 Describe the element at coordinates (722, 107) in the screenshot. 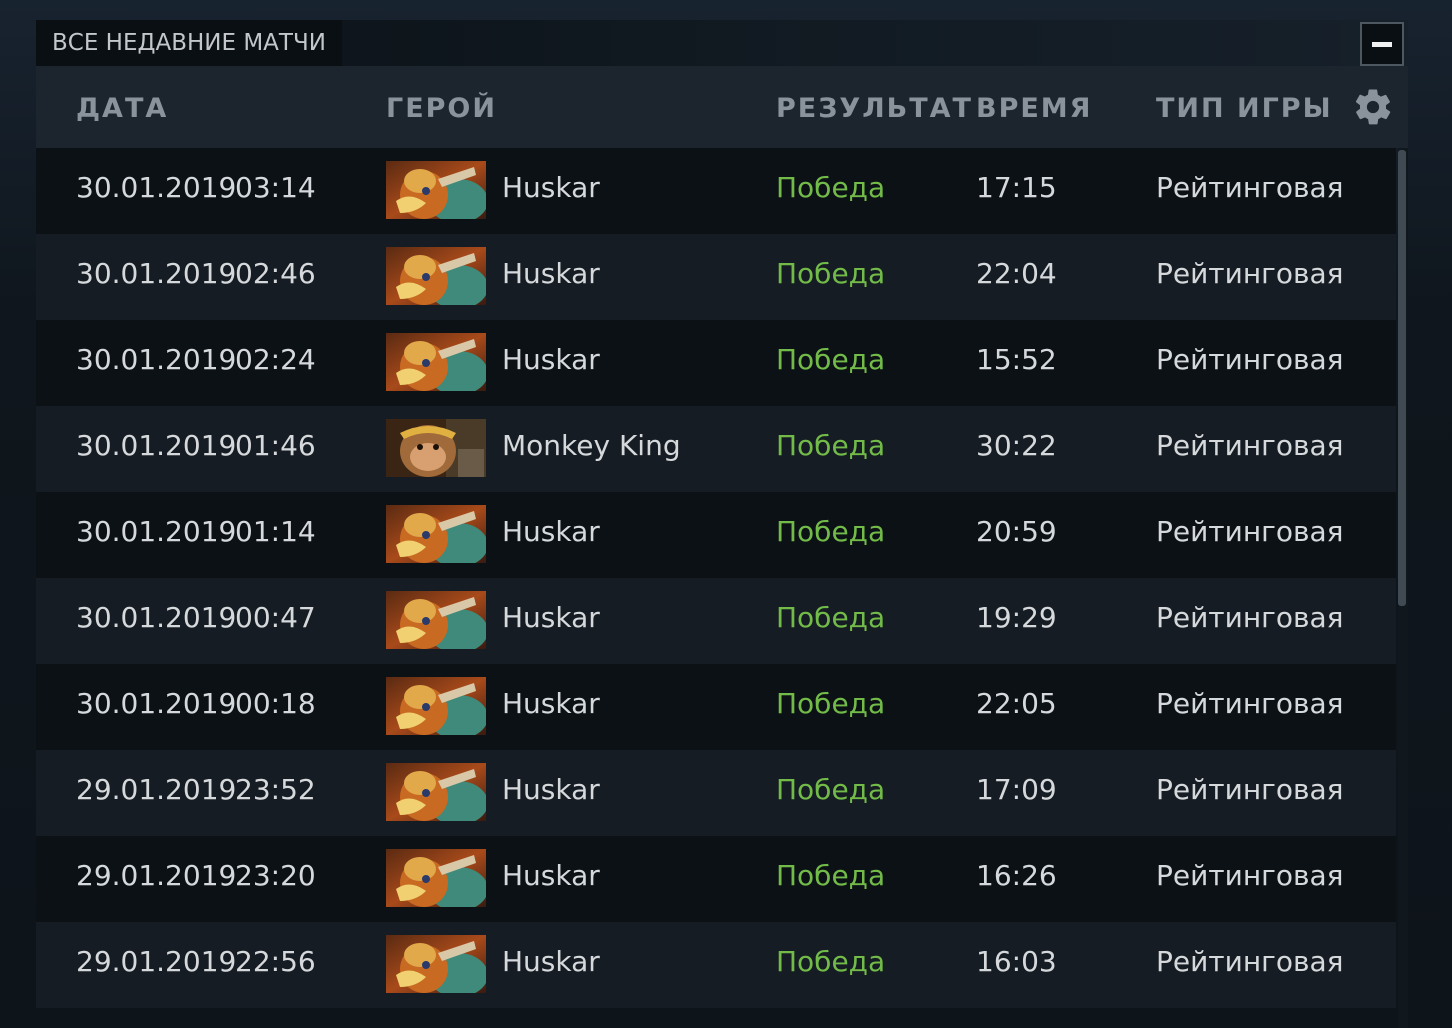

I see `table-header: Дата Герой Результат Время Тип игры` at that location.